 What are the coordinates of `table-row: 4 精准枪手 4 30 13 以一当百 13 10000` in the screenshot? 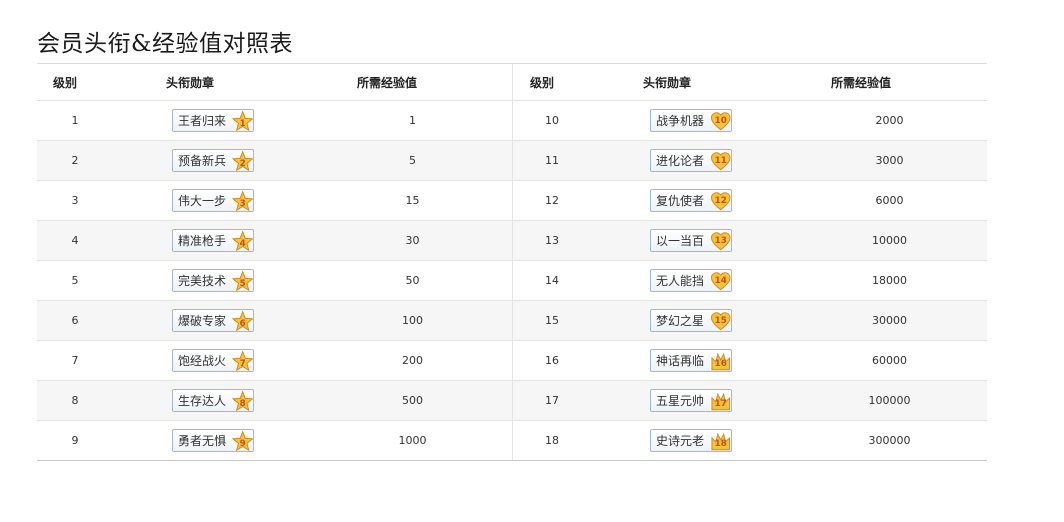 It's located at (512, 241).